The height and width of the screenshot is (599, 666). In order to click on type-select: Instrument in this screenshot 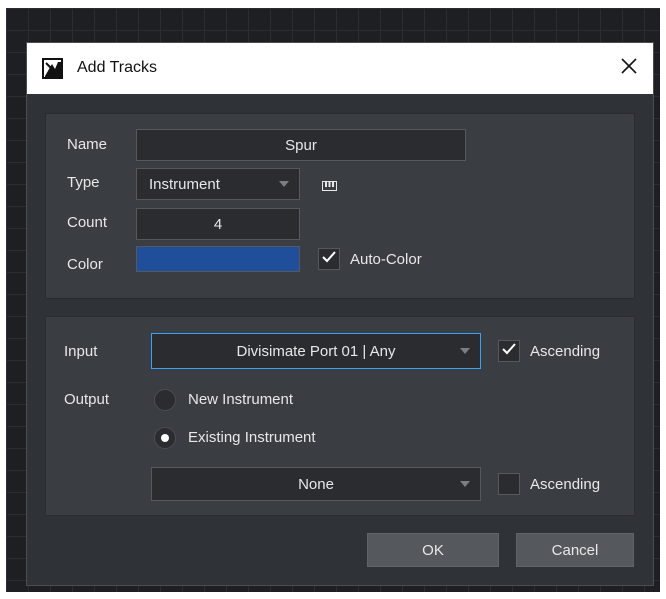, I will do `click(218, 184)`.